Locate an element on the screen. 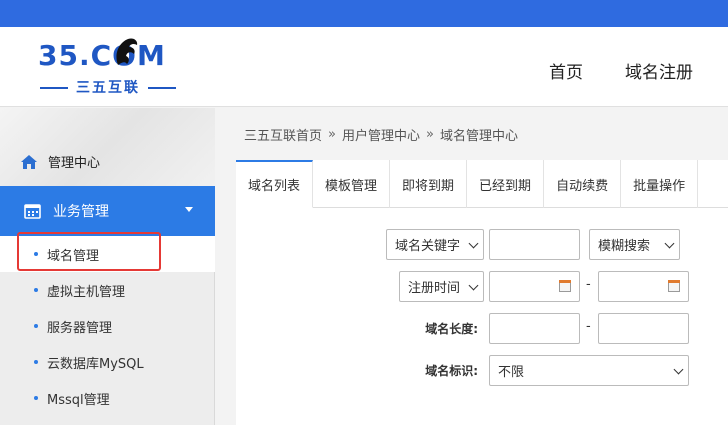 The width and height of the screenshot is (728, 425). sidebar-item-server: 服务器管理 is located at coordinates (107, 326).